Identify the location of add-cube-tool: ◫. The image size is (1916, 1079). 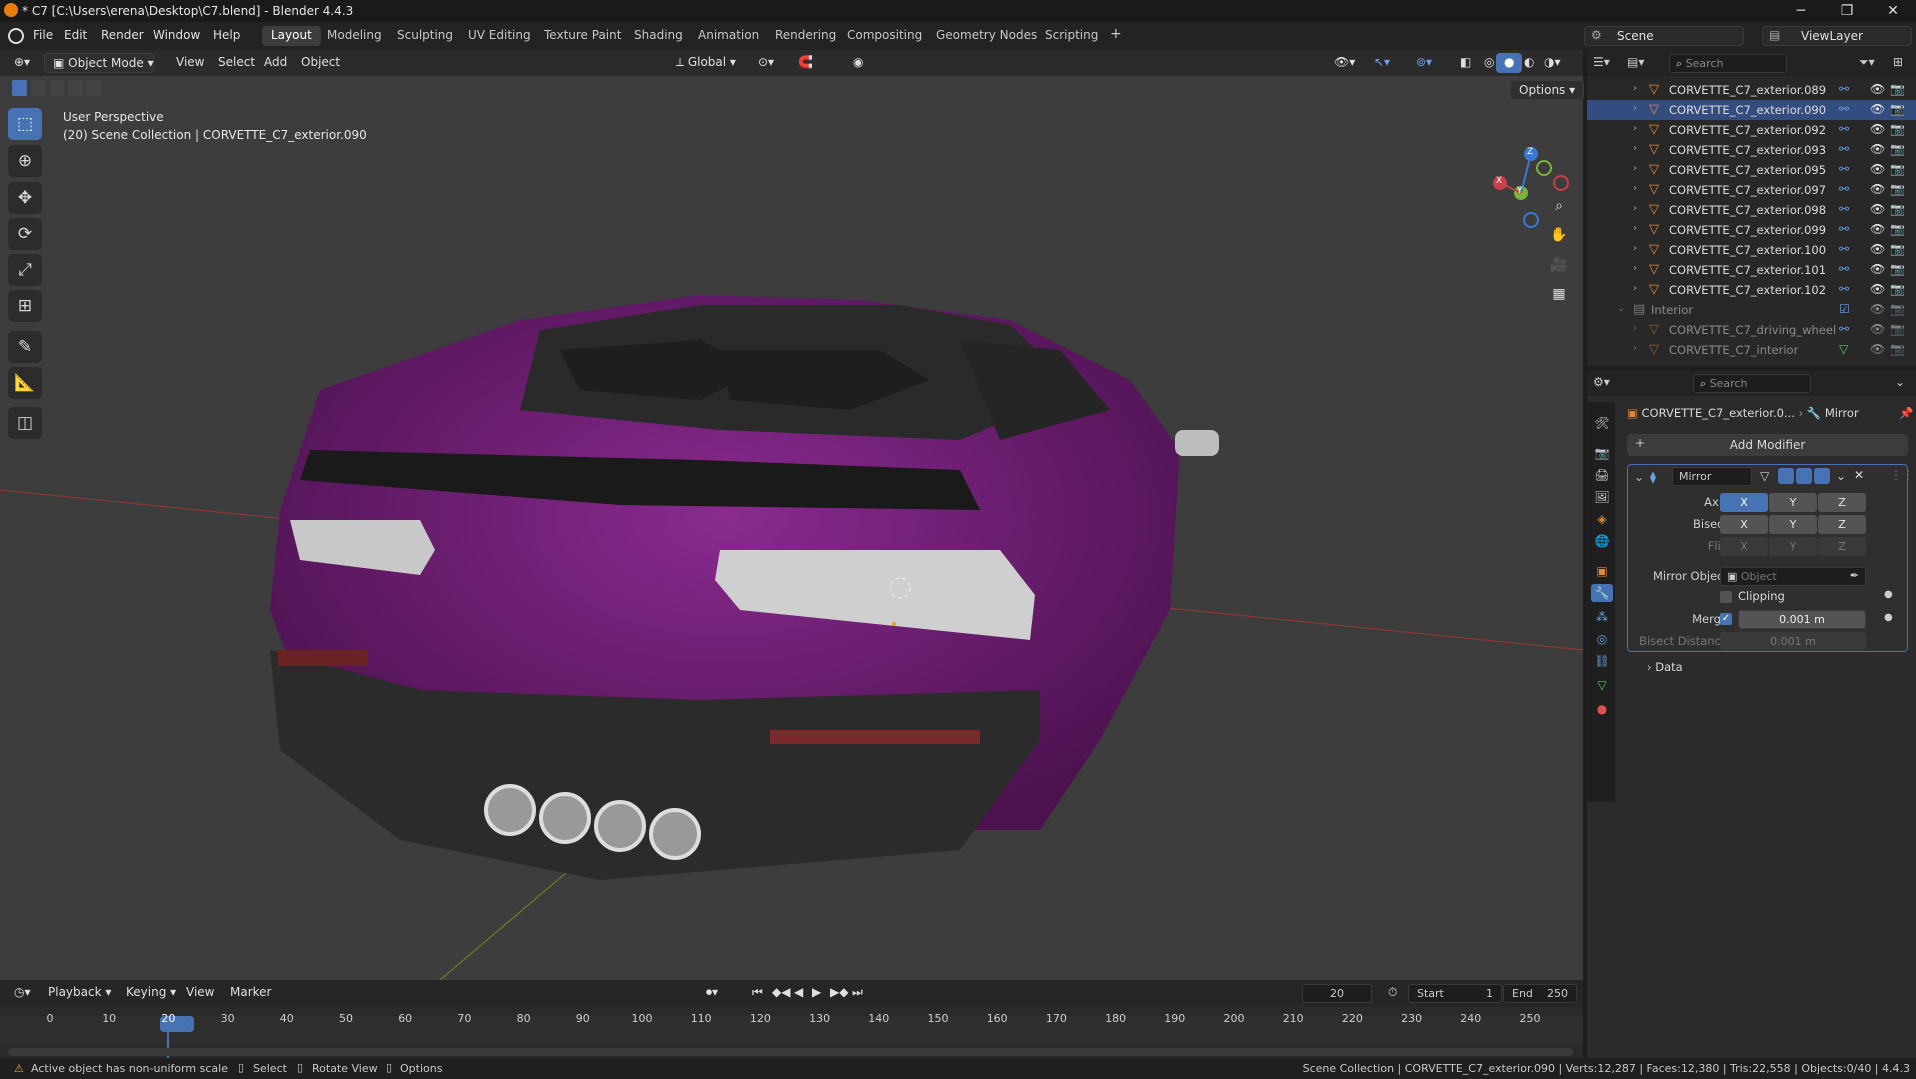
(25, 423).